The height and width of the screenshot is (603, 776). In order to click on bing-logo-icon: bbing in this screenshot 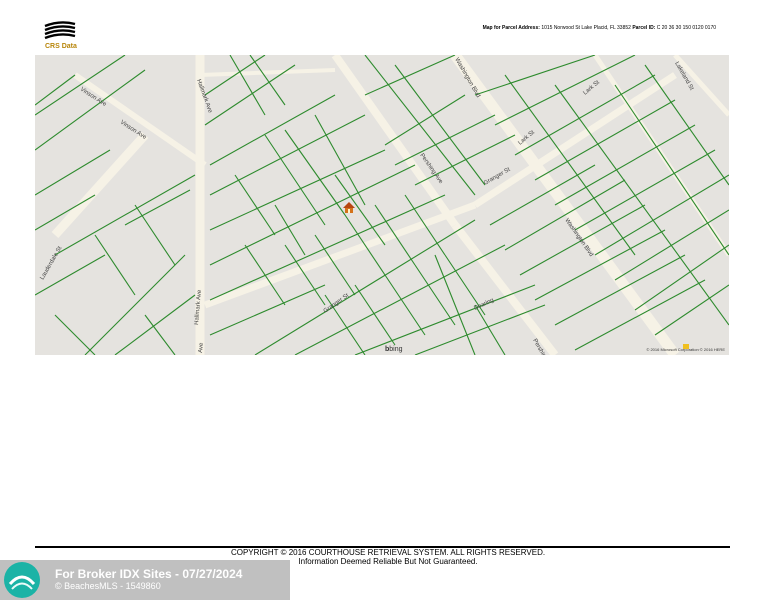, I will do `click(394, 349)`.